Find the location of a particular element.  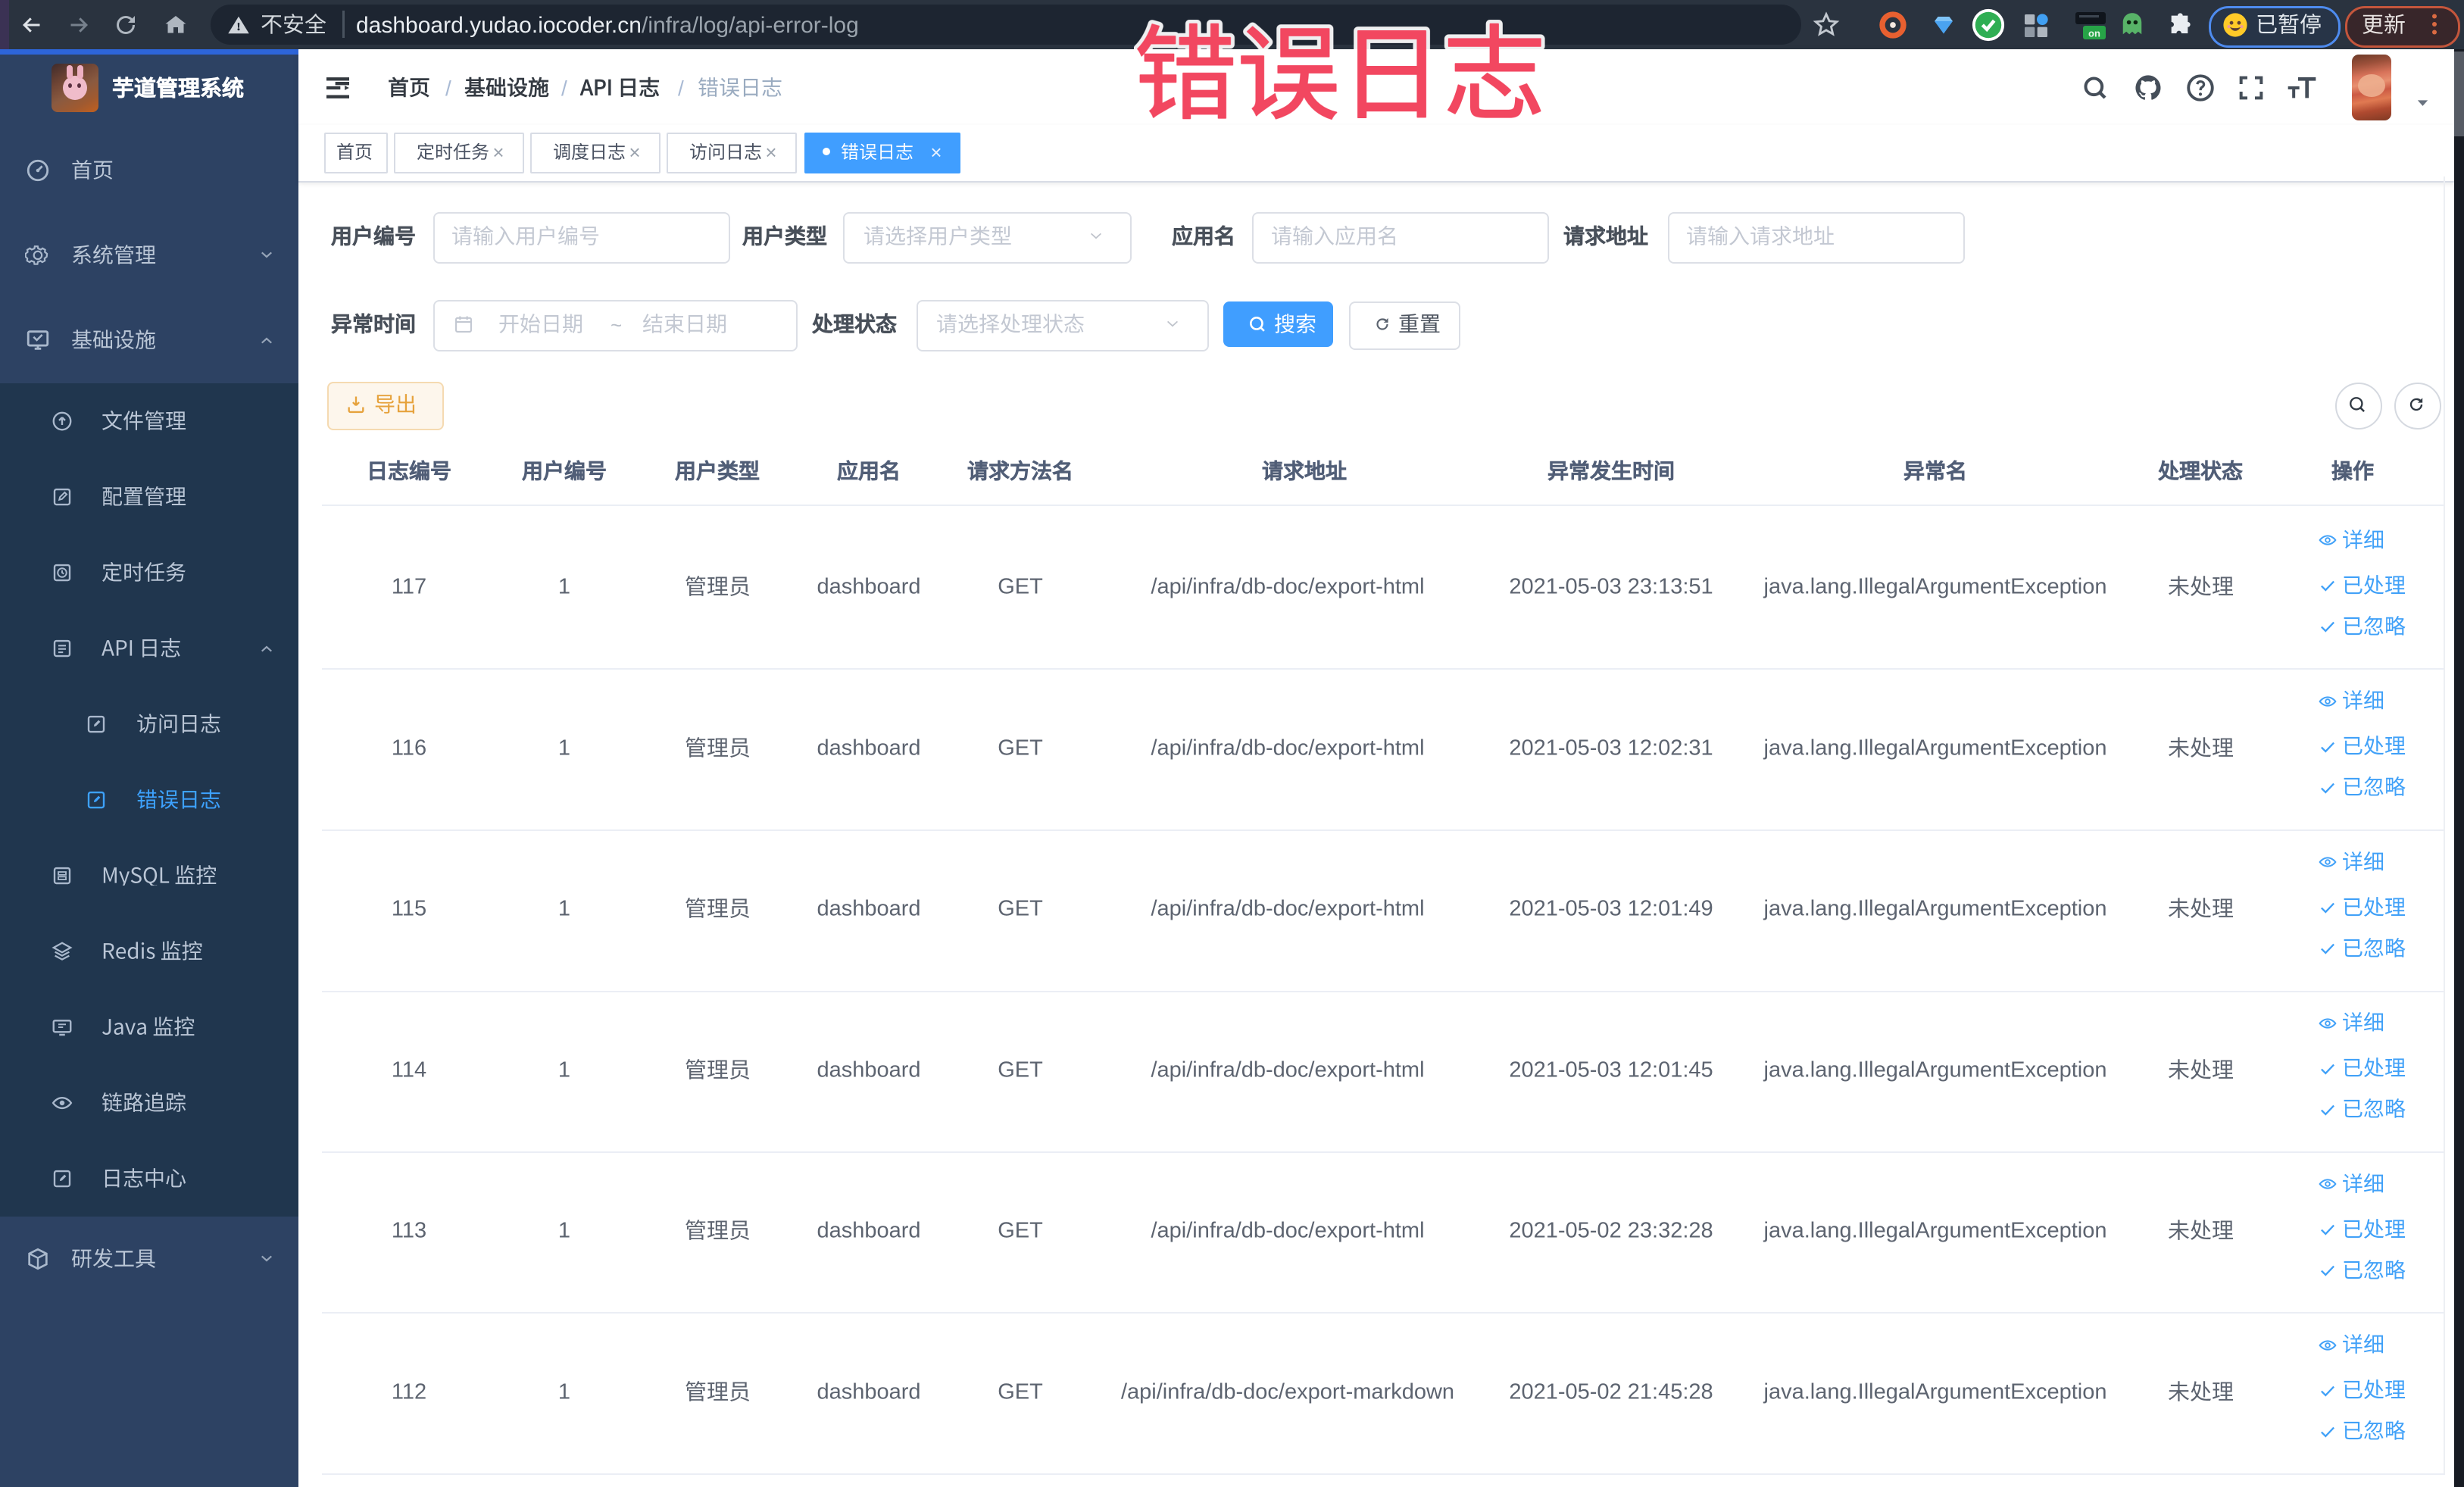

svg-text: on is located at coordinates (2094, 33).